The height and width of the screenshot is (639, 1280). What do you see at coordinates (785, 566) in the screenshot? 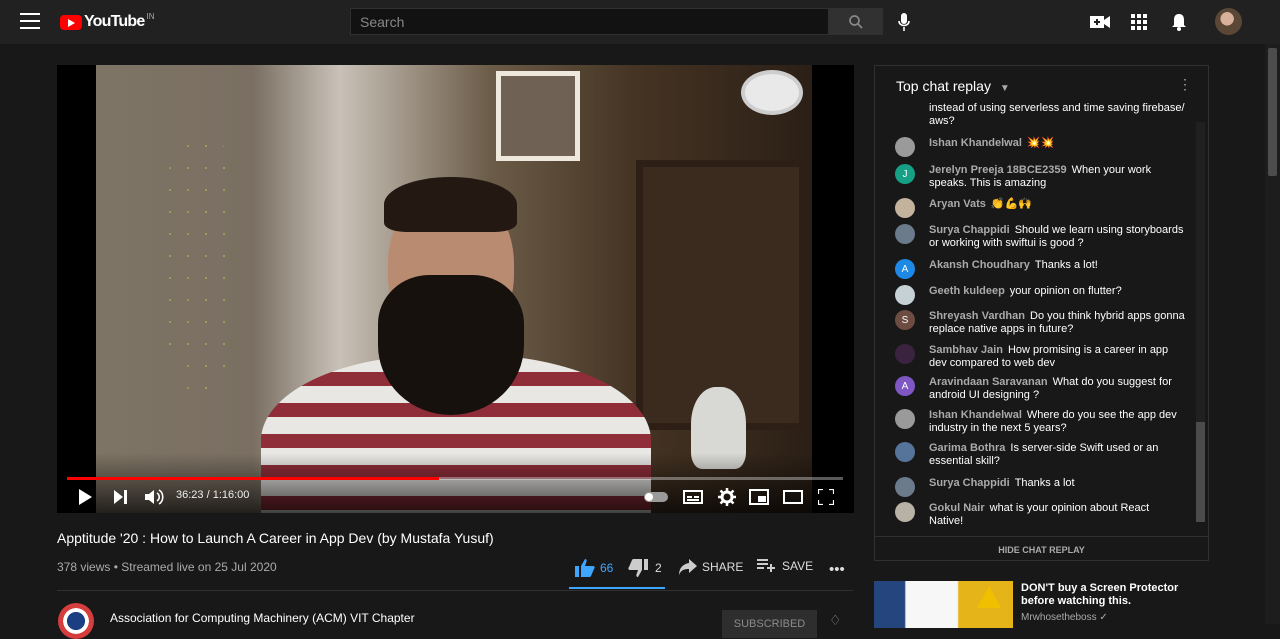
I see `save-button: SAVE` at bounding box center [785, 566].